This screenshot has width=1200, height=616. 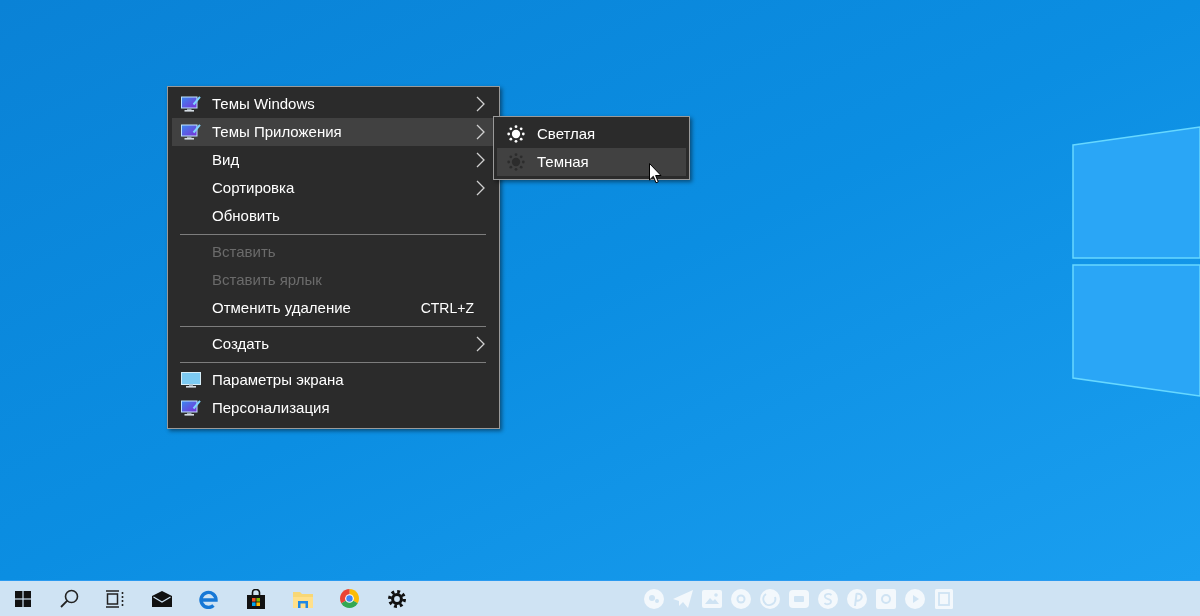 What do you see at coordinates (333, 216) in the screenshot?
I see `menu-item: Обновить` at bounding box center [333, 216].